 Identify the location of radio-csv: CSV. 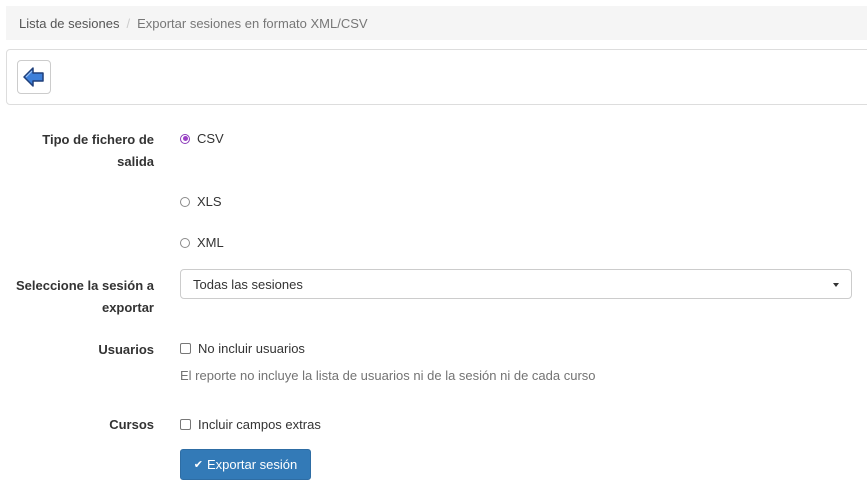
(202, 138).